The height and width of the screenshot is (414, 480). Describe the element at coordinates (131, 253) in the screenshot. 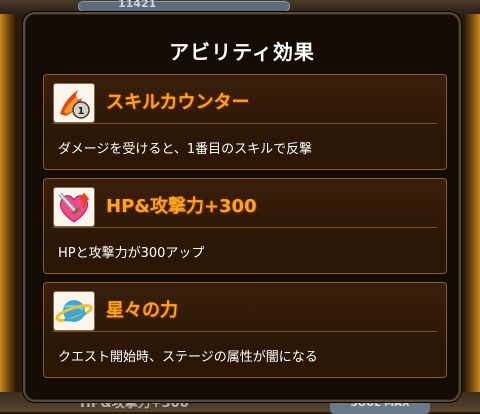

I see `ability-description: HPと攻撃力が300アップ` at that location.